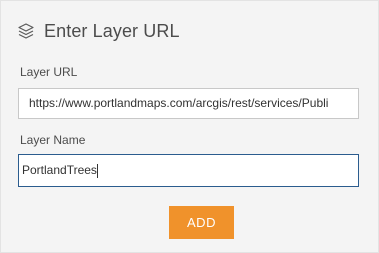 The width and height of the screenshot is (379, 253). Describe the element at coordinates (49, 72) in the screenshot. I see `layer-url-label: Layer URL` at that location.